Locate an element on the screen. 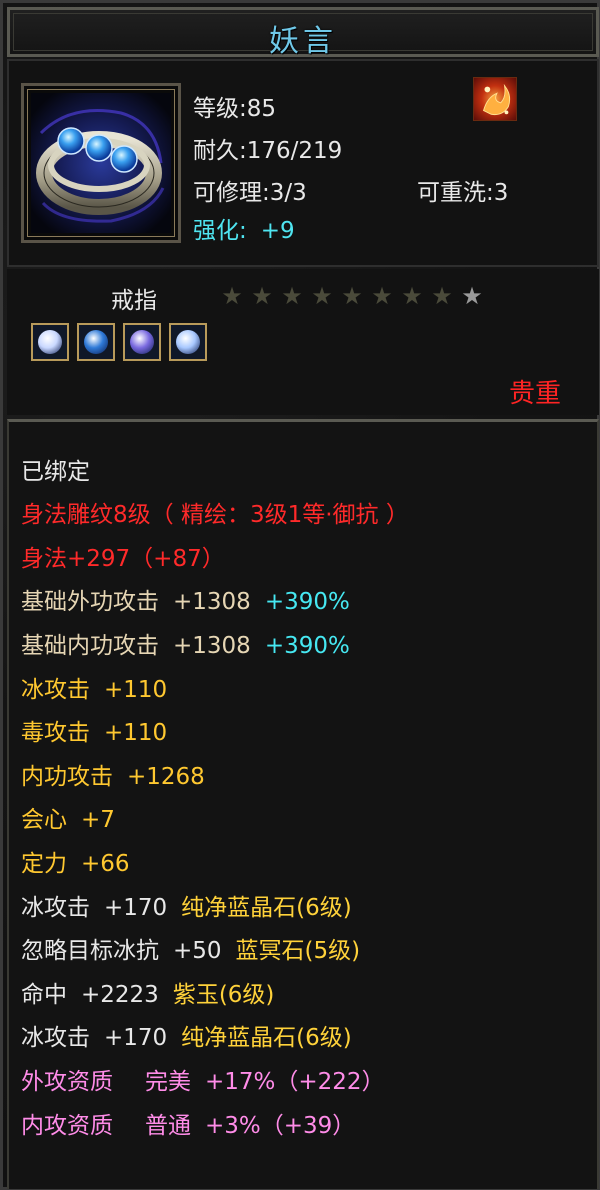 This screenshot has height=1190, width=600. gem4-name: 纯净蓝晶石(6级) is located at coordinates (266, 1038).